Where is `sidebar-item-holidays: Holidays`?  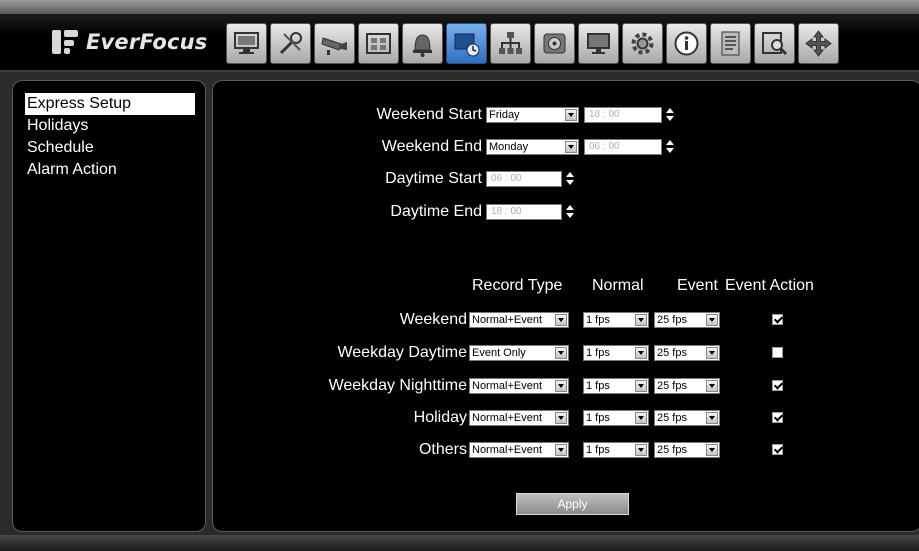
sidebar-item-holidays: Holidays is located at coordinates (110, 126).